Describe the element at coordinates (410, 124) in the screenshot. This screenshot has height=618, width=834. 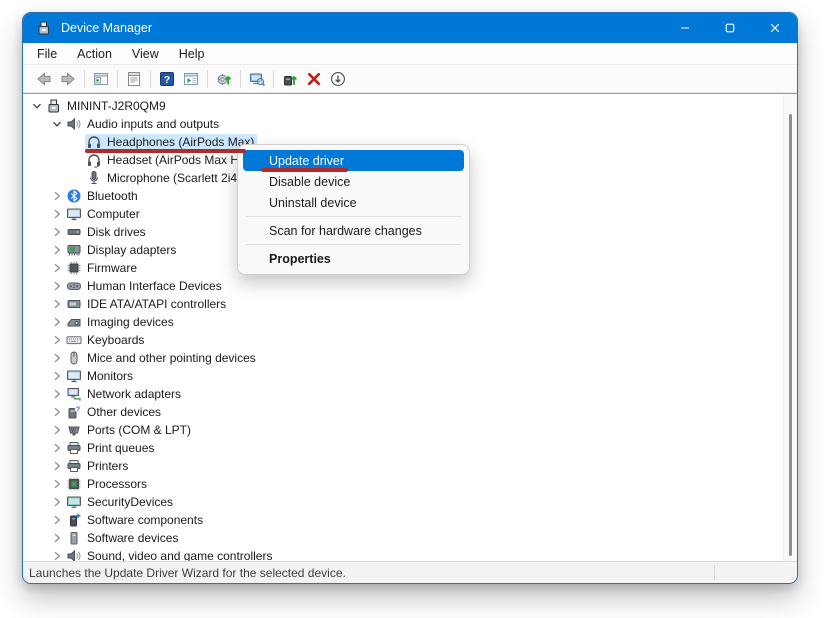
I see `tree-item-audio-inputs-and-outputs: Audio inputs and outputs` at that location.